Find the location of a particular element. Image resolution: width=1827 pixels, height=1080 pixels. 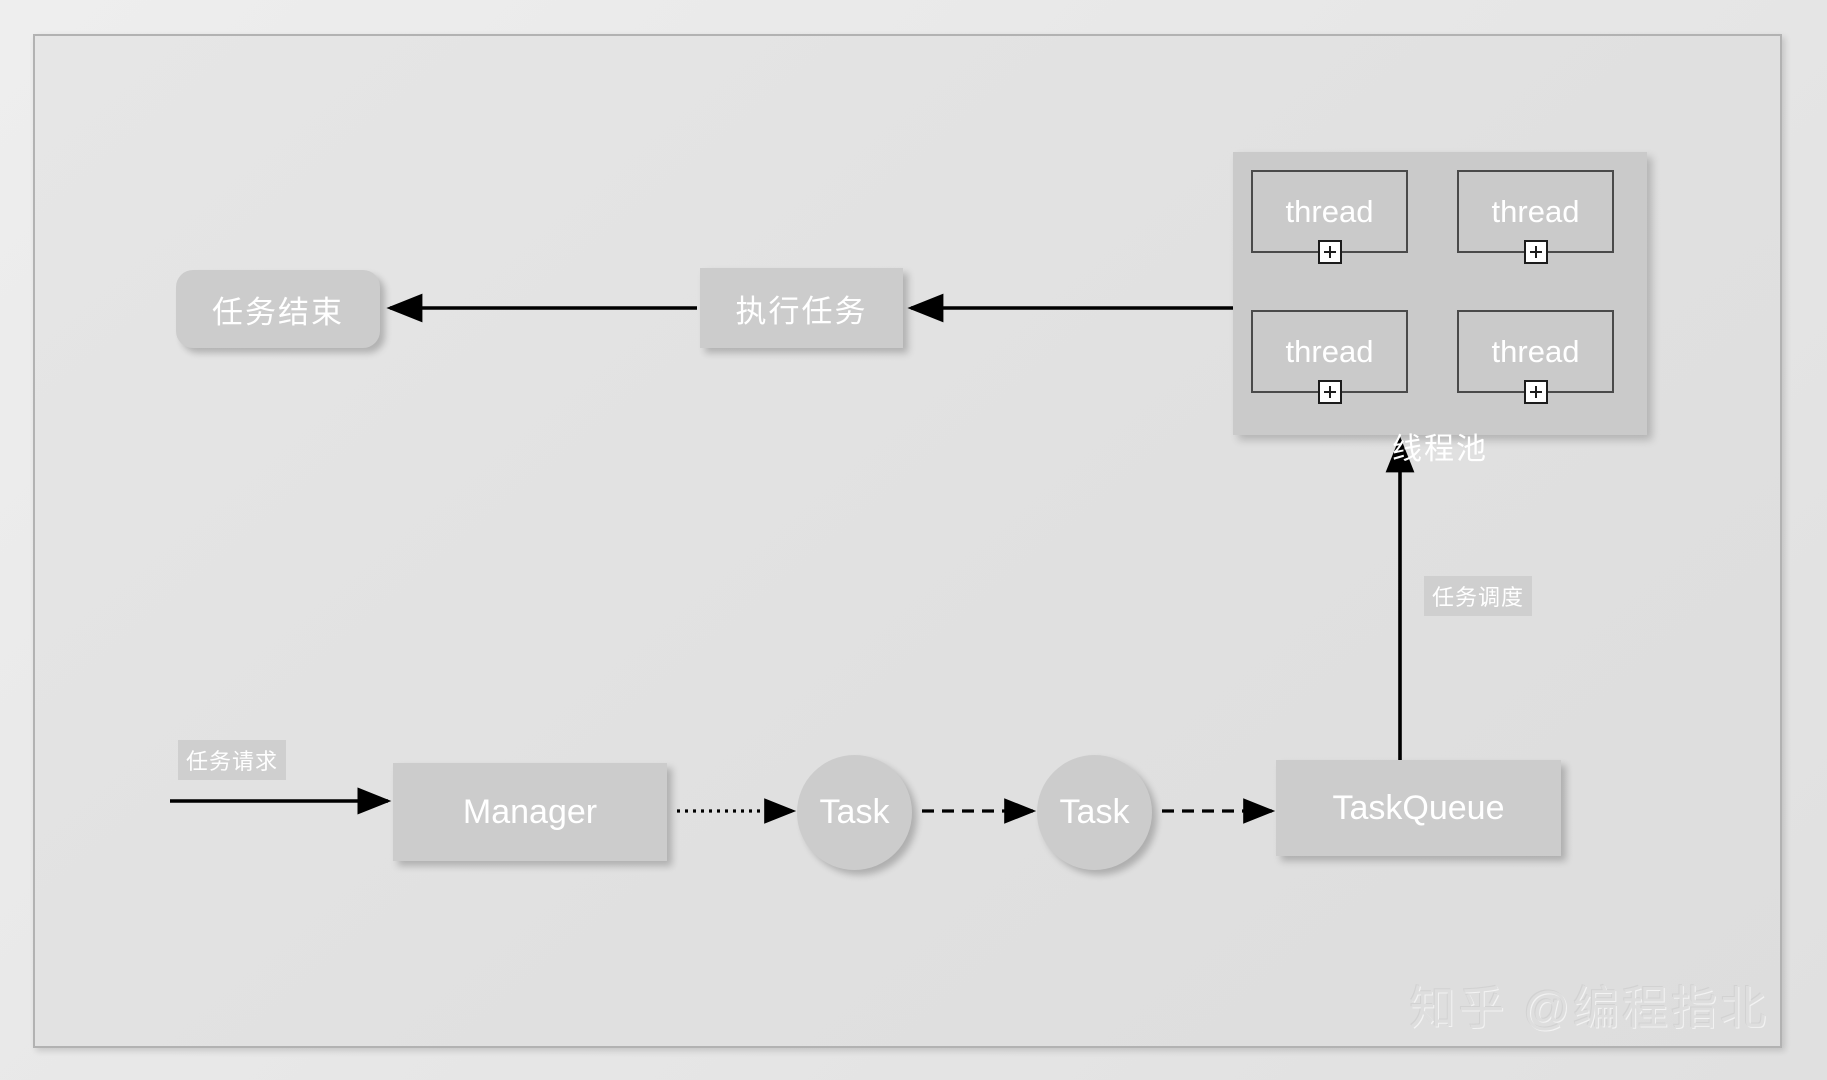

node-task-1: Task is located at coordinates (854, 812).